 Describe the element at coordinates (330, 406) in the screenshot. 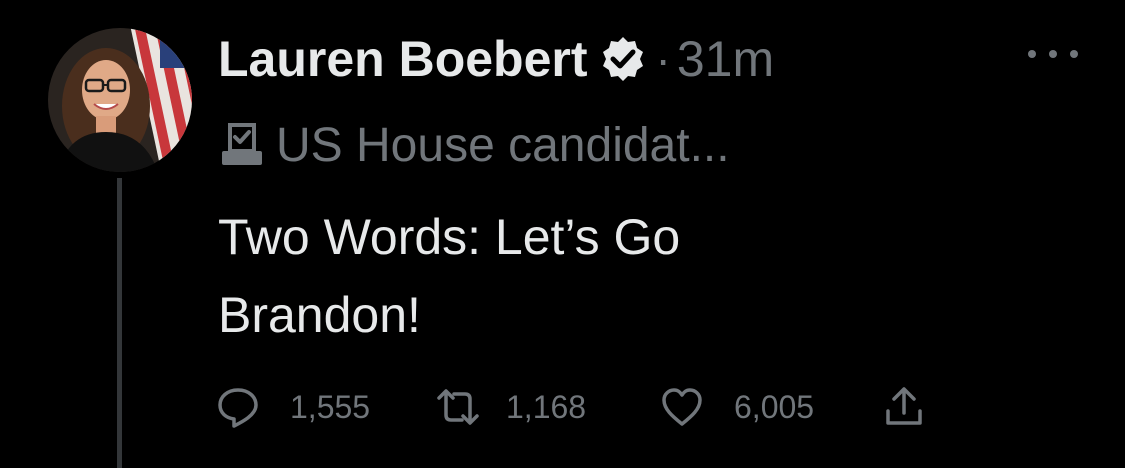

I see `reply-count: 1,555` at that location.